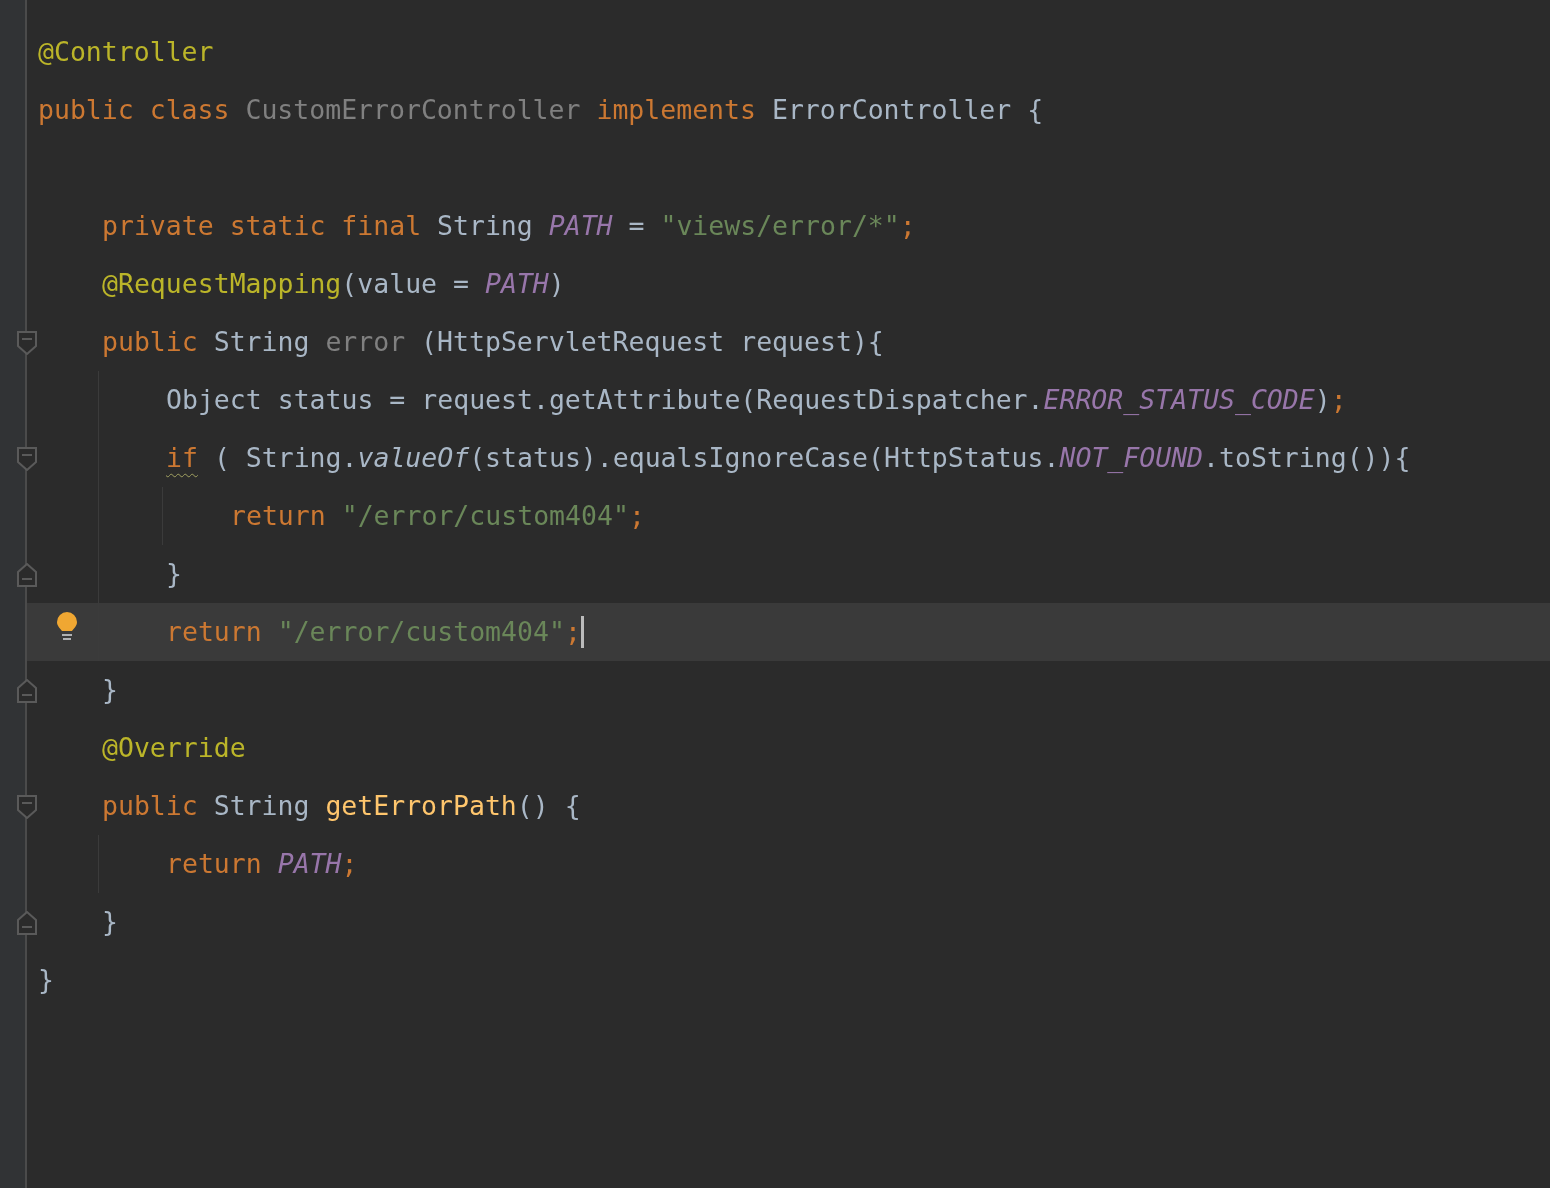 This screenshot has width=1550, height=1188. I want to click on code-line: if ( String.valueOf(status).equalsIgnoreCase(HttpStatus.NOT_FOUND.toString()){, so click(788, 458).